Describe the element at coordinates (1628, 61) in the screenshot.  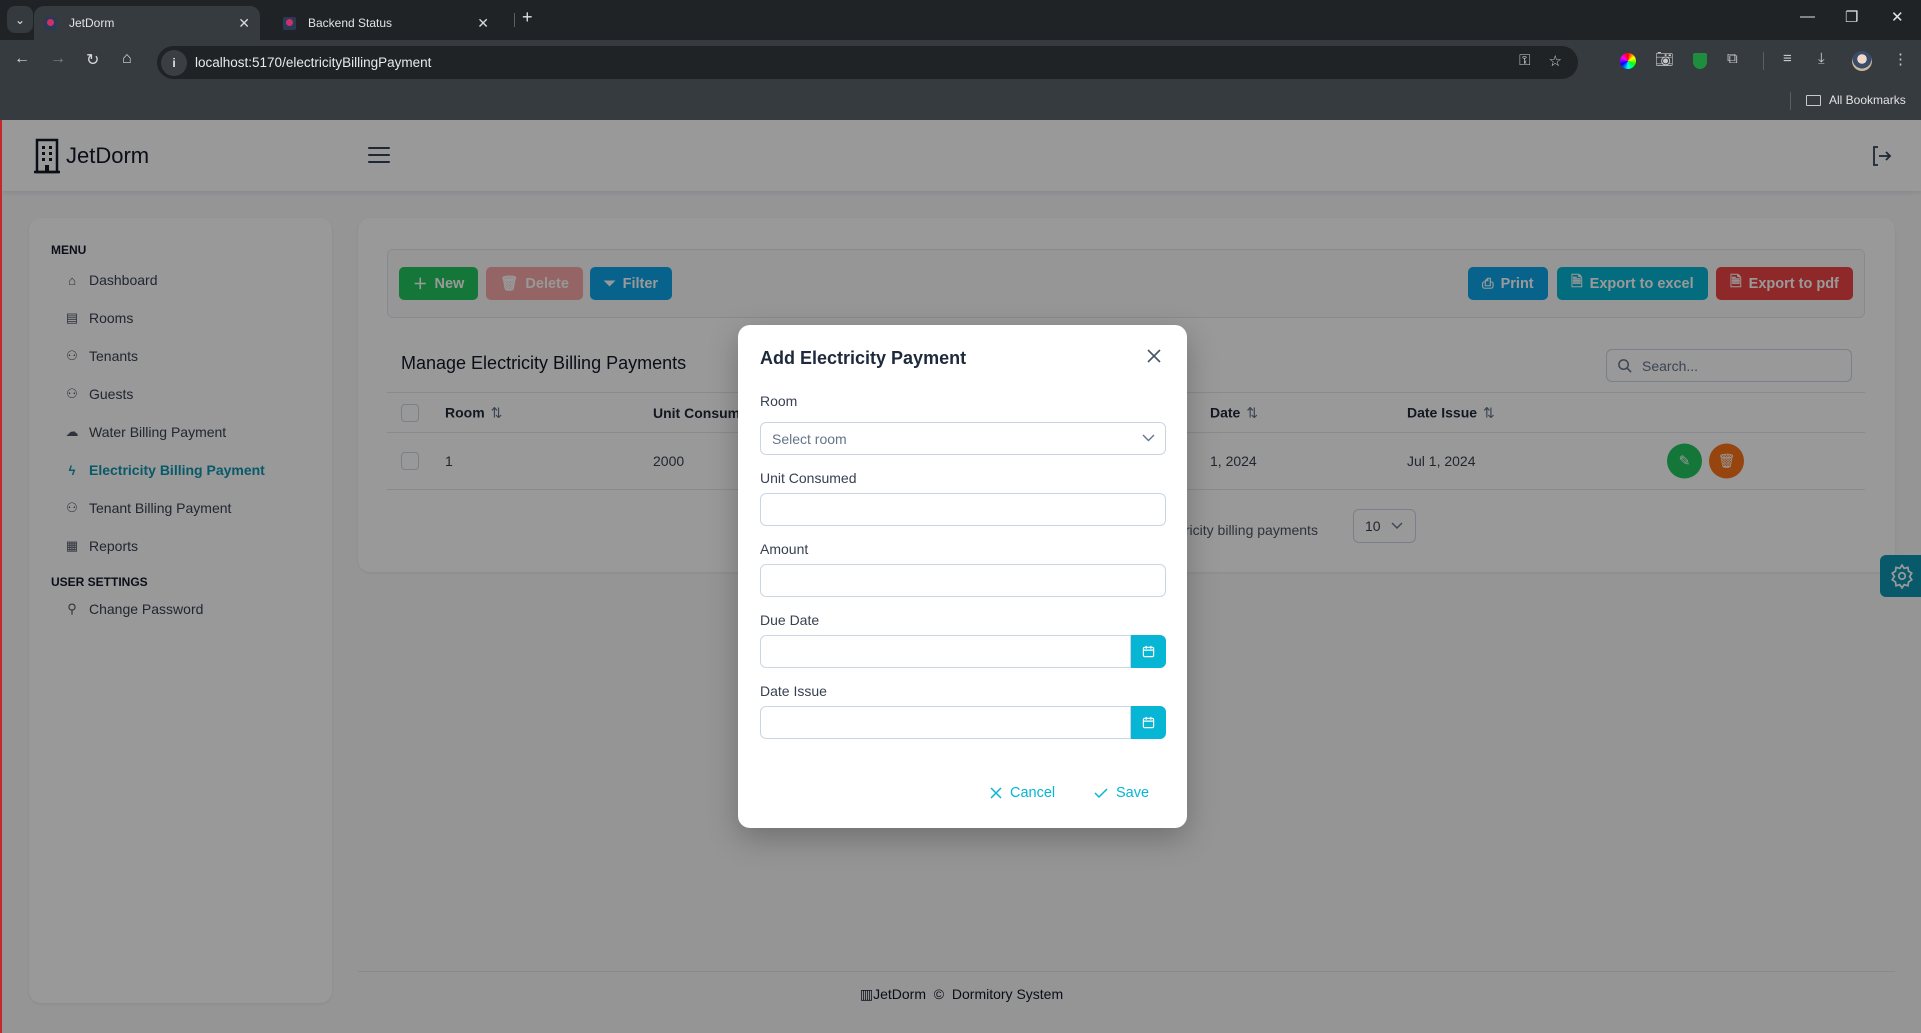
I see `color-picker-extension-icon` at that location.